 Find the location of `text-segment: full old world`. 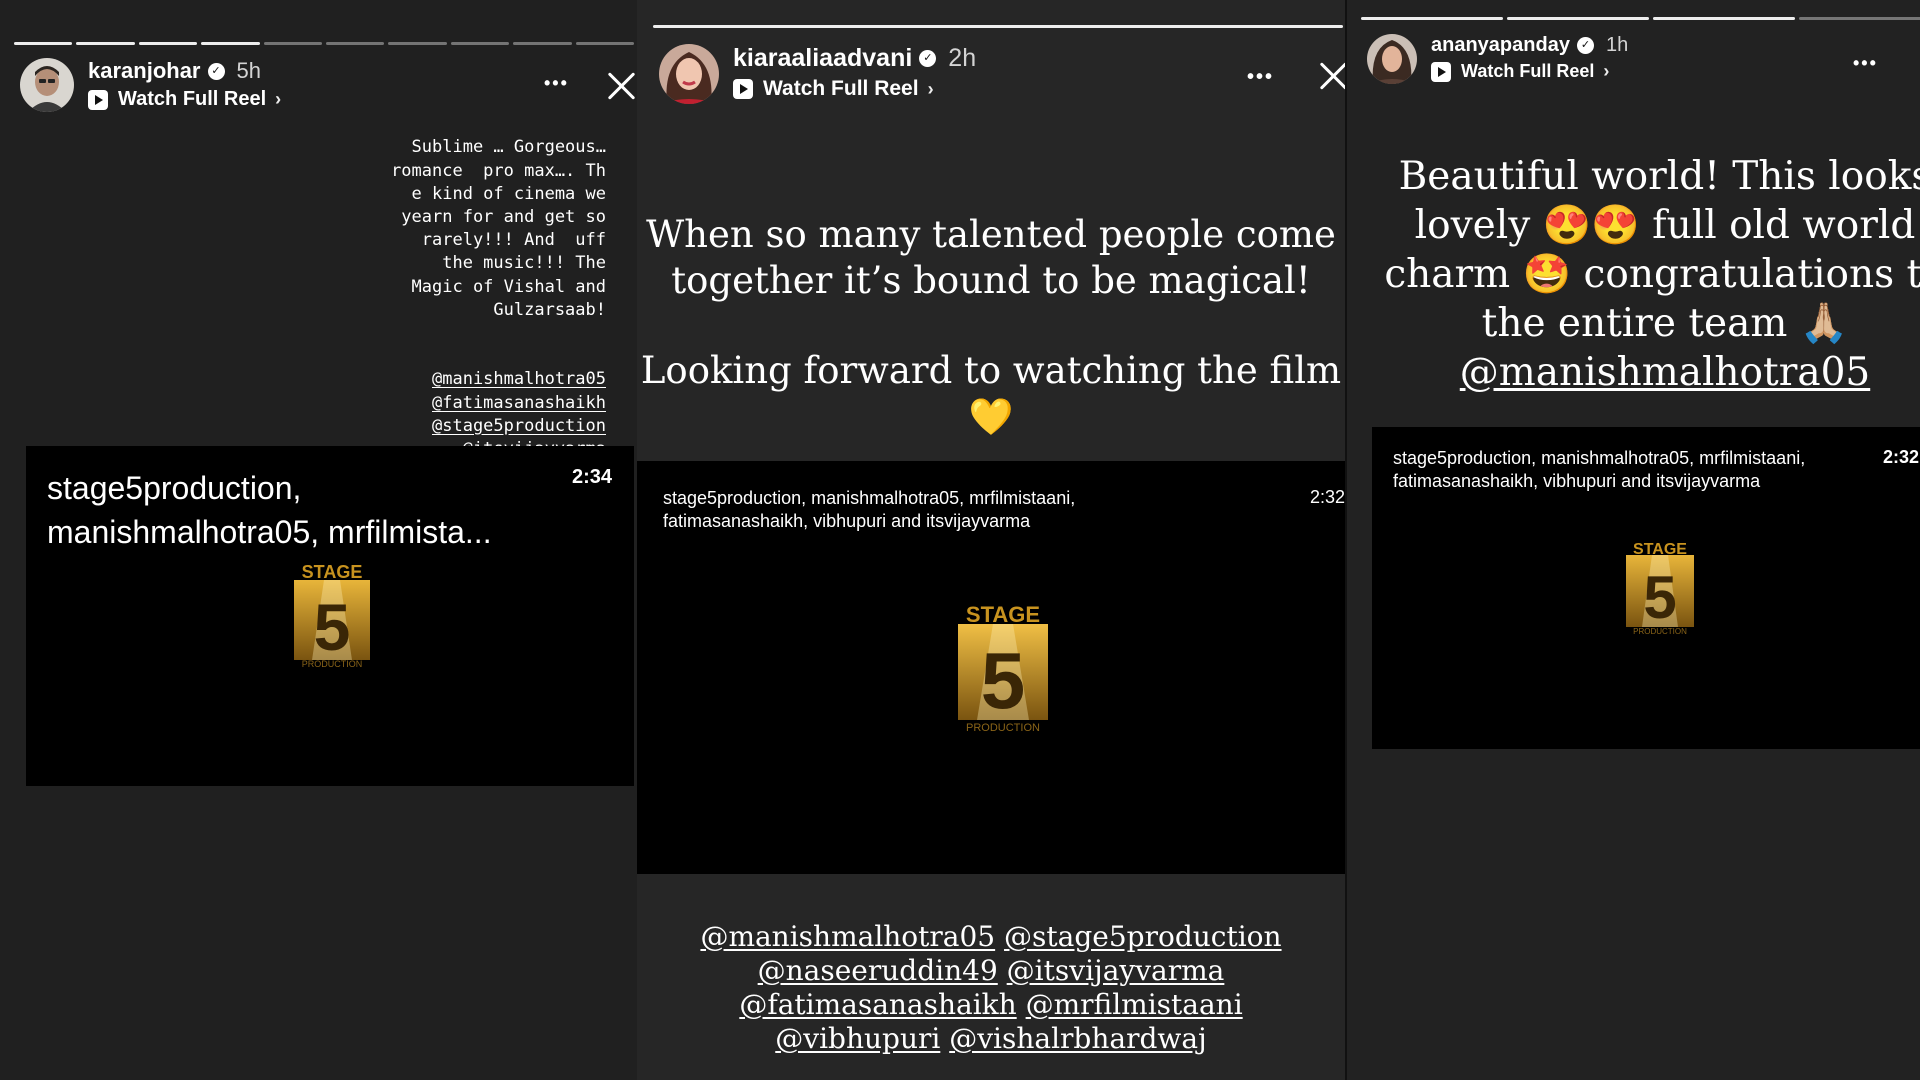

text-segment: full old world is located at coordinates (1784, 225).